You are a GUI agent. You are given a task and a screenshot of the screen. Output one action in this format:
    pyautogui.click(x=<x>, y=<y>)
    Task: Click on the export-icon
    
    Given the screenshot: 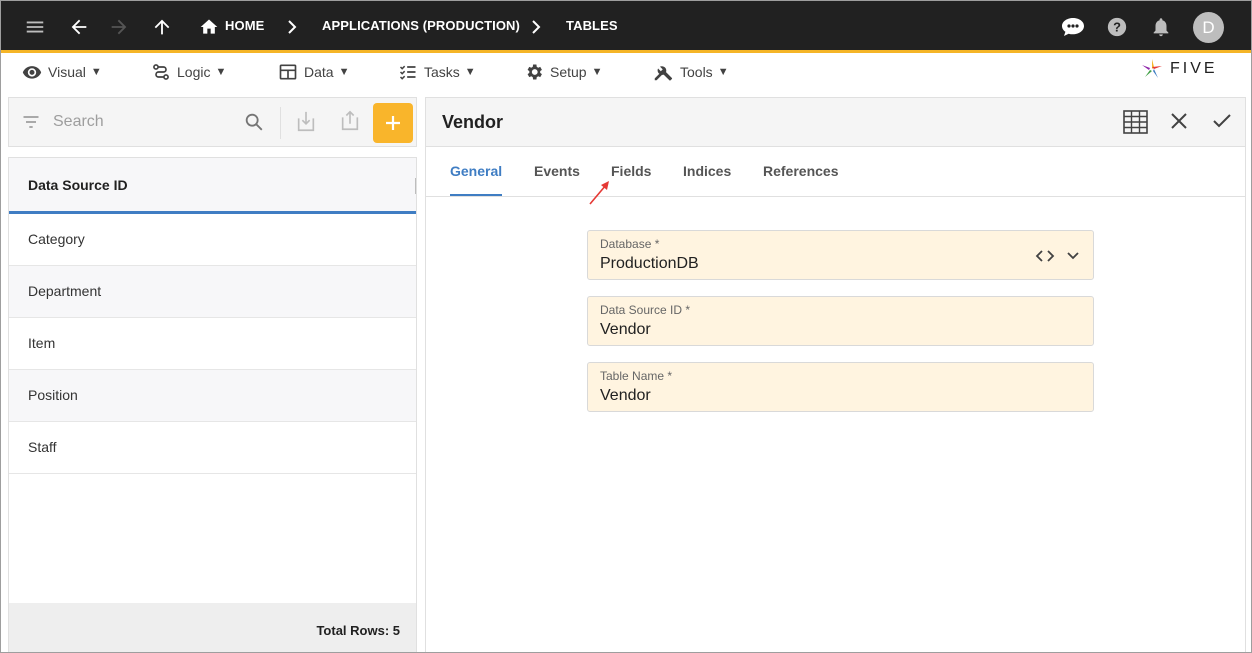 What is the action you would take?
    pyautogui.click(x=350, y=123)
    